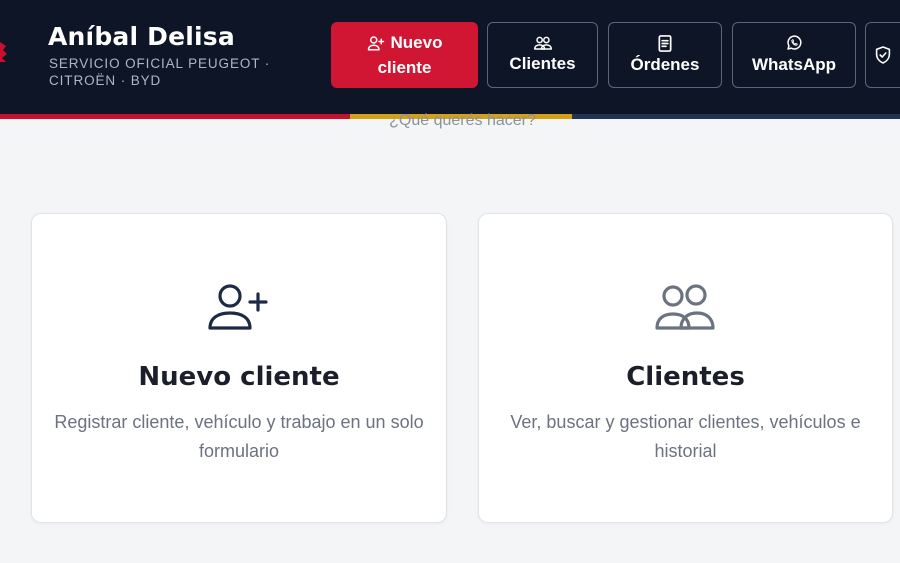 The width and height of the screenshot is (900, 563). What do you see at coordinates (794, 42) in the screenshot?
I see `whatsapp-icon` at bounding box center [794, 42].